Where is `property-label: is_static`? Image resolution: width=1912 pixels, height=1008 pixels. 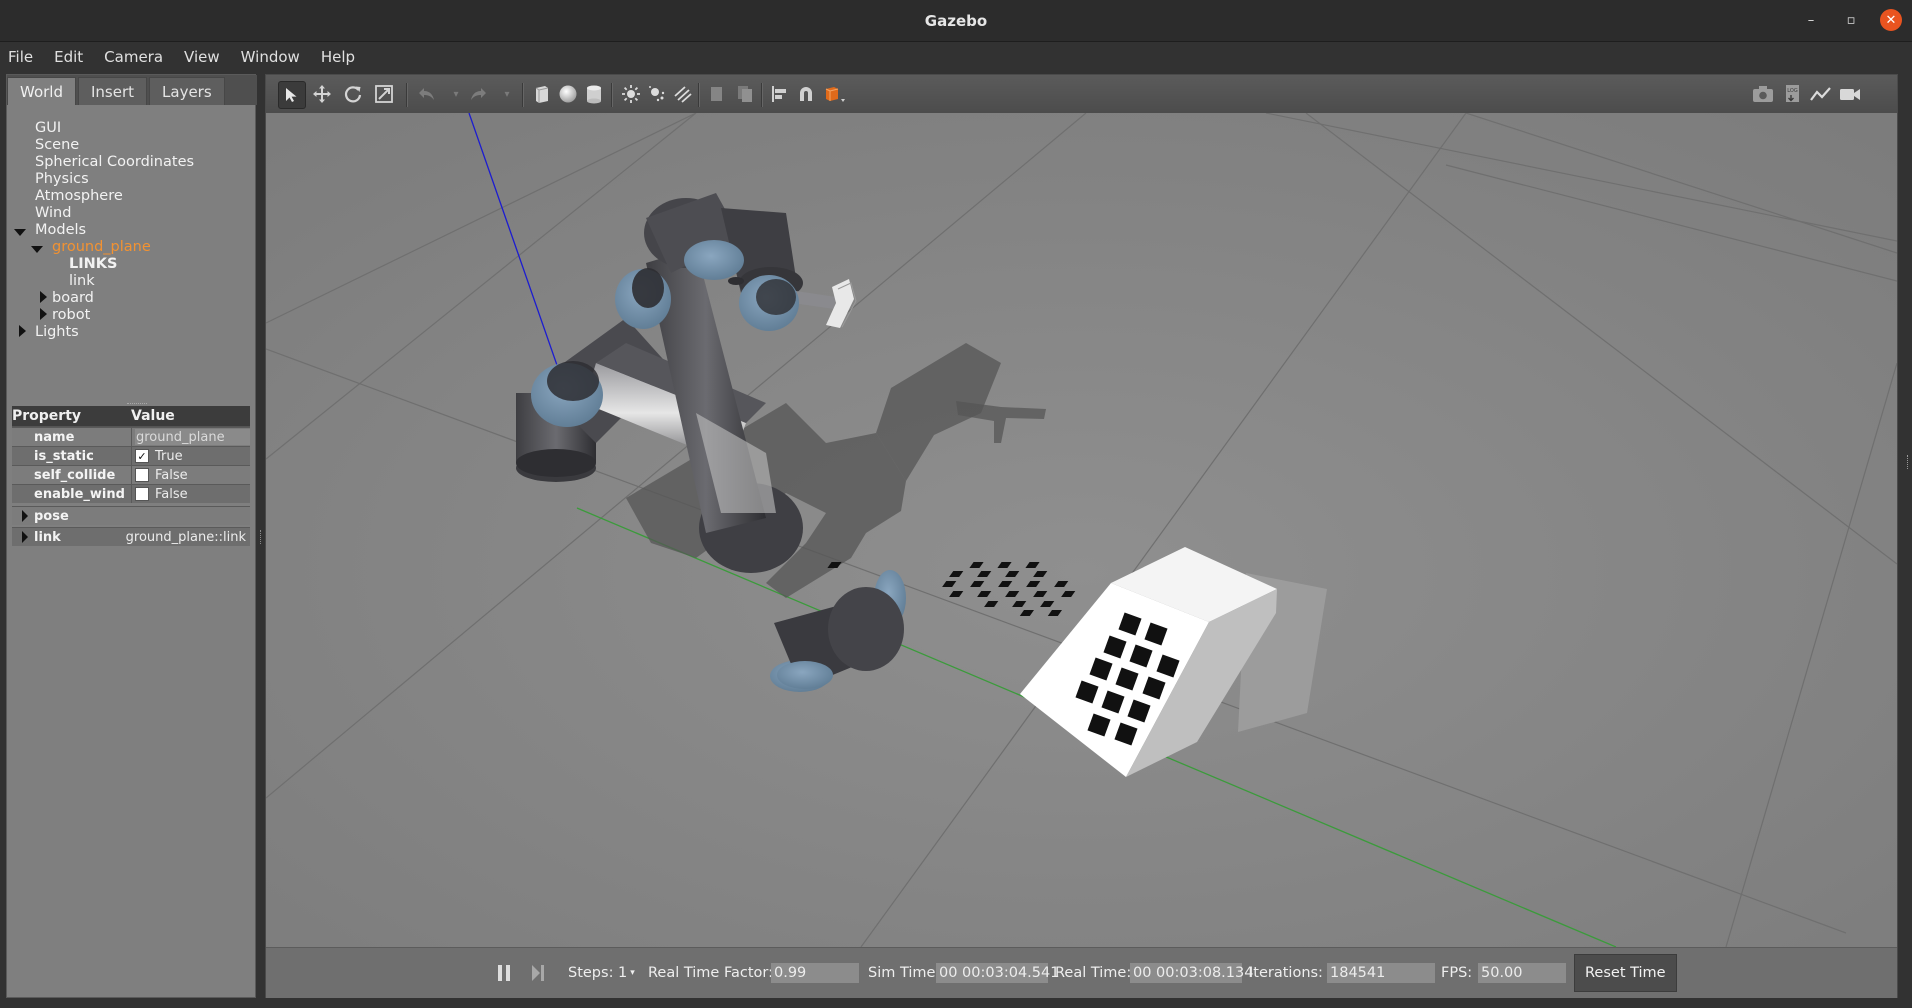
property-label: is_static is located at coordinates (64, 456).